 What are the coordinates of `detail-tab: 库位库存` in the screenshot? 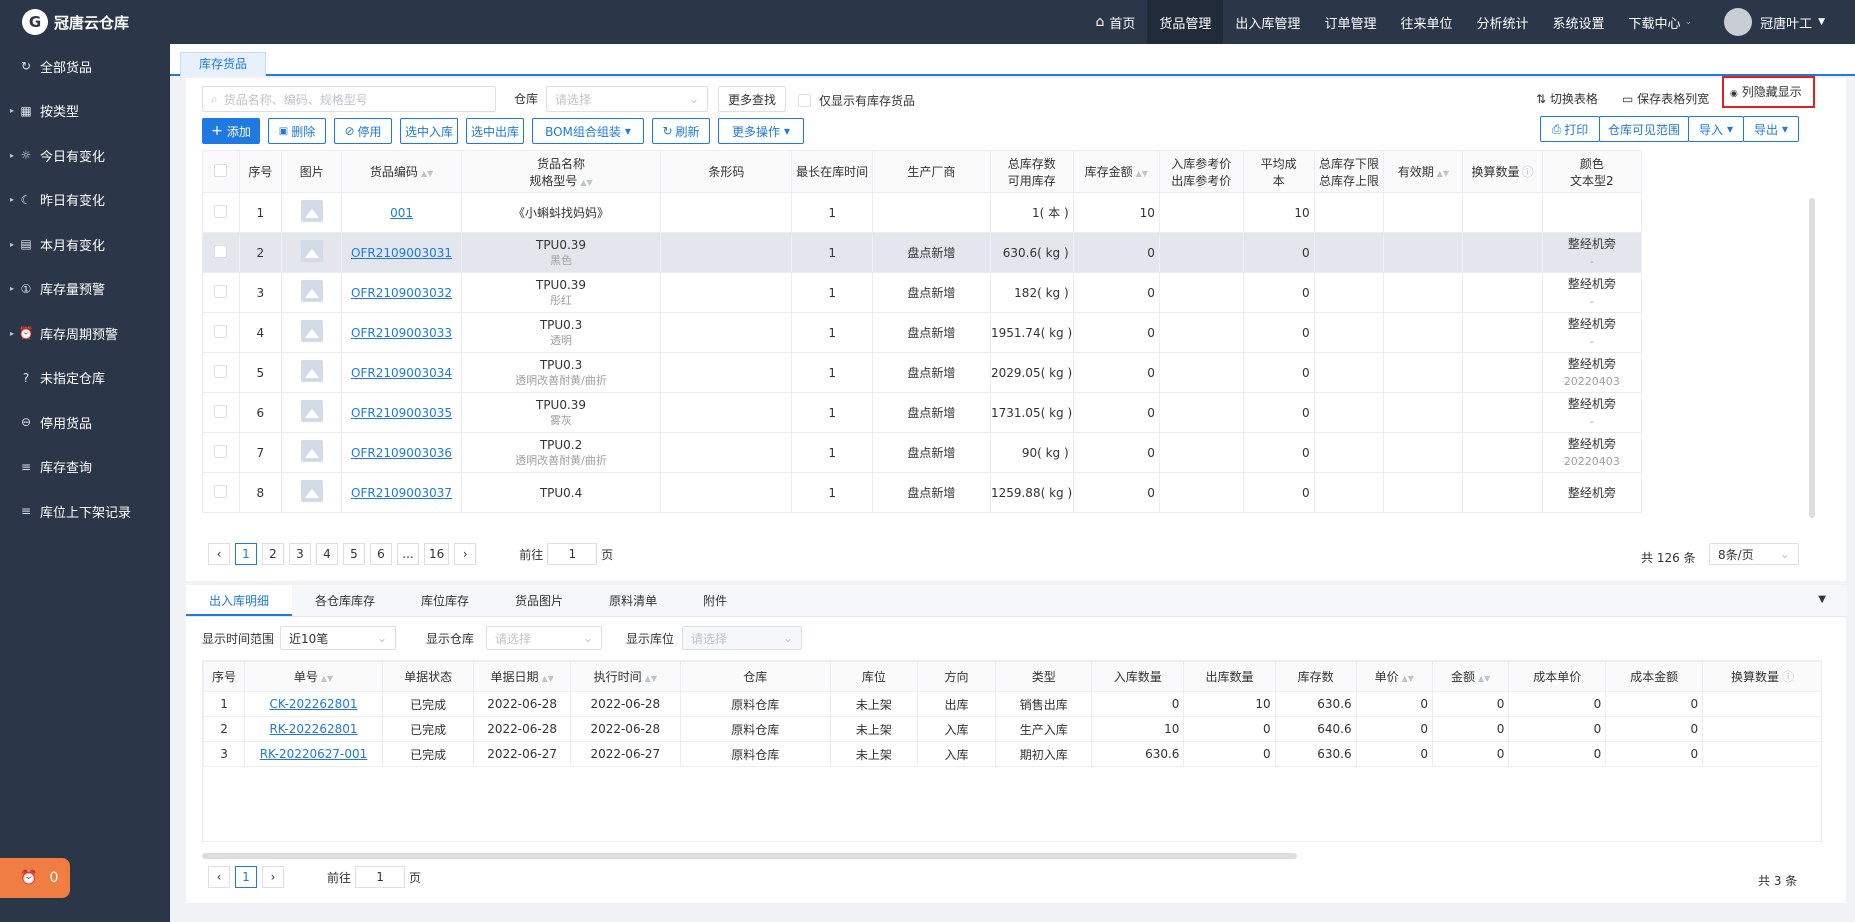 It's located at (445, 600).